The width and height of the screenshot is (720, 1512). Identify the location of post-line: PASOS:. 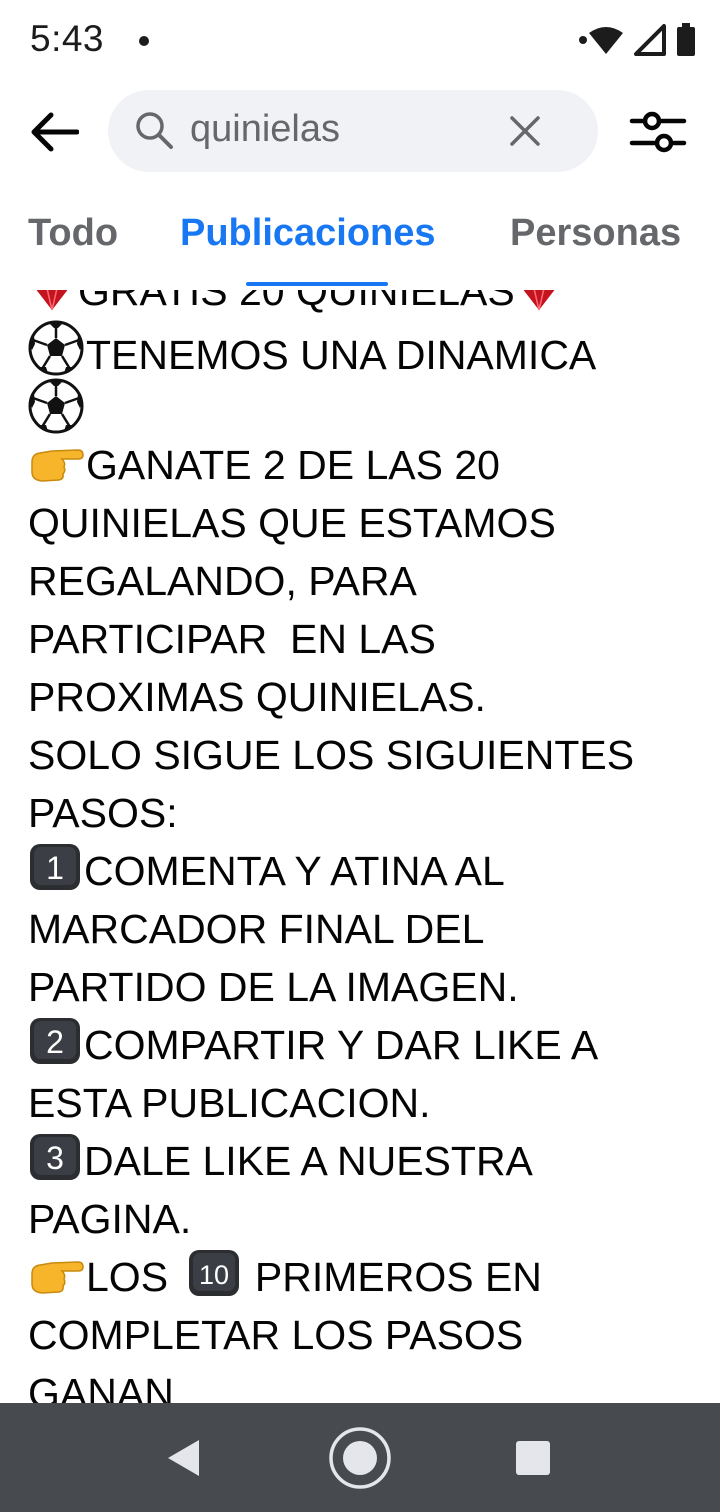
(103, 813).